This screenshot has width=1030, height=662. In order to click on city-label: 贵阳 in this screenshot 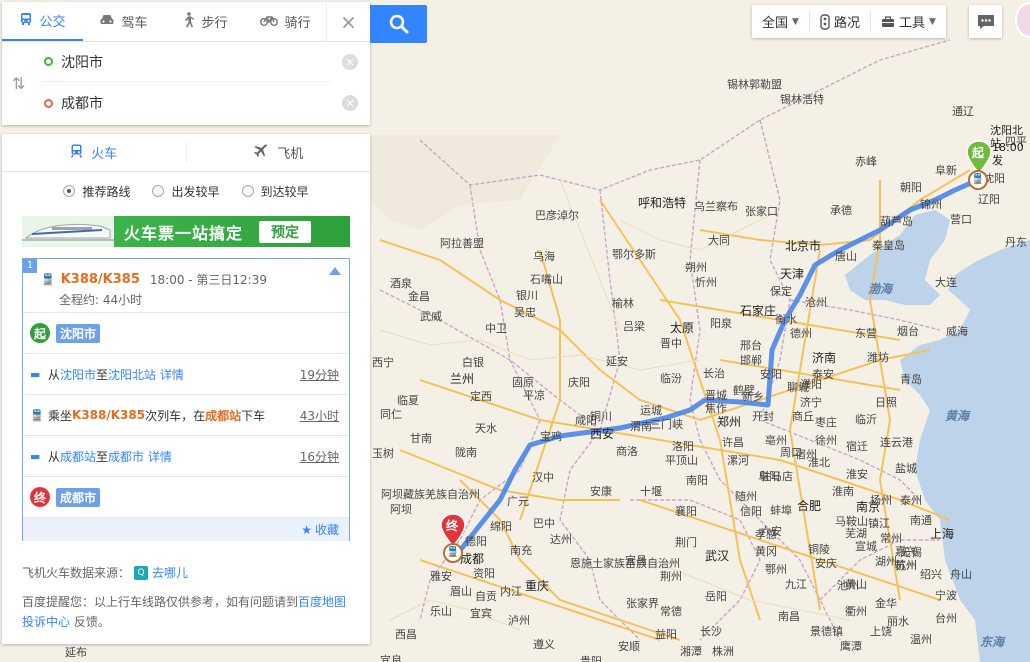, I will do `click(591, 658)`.